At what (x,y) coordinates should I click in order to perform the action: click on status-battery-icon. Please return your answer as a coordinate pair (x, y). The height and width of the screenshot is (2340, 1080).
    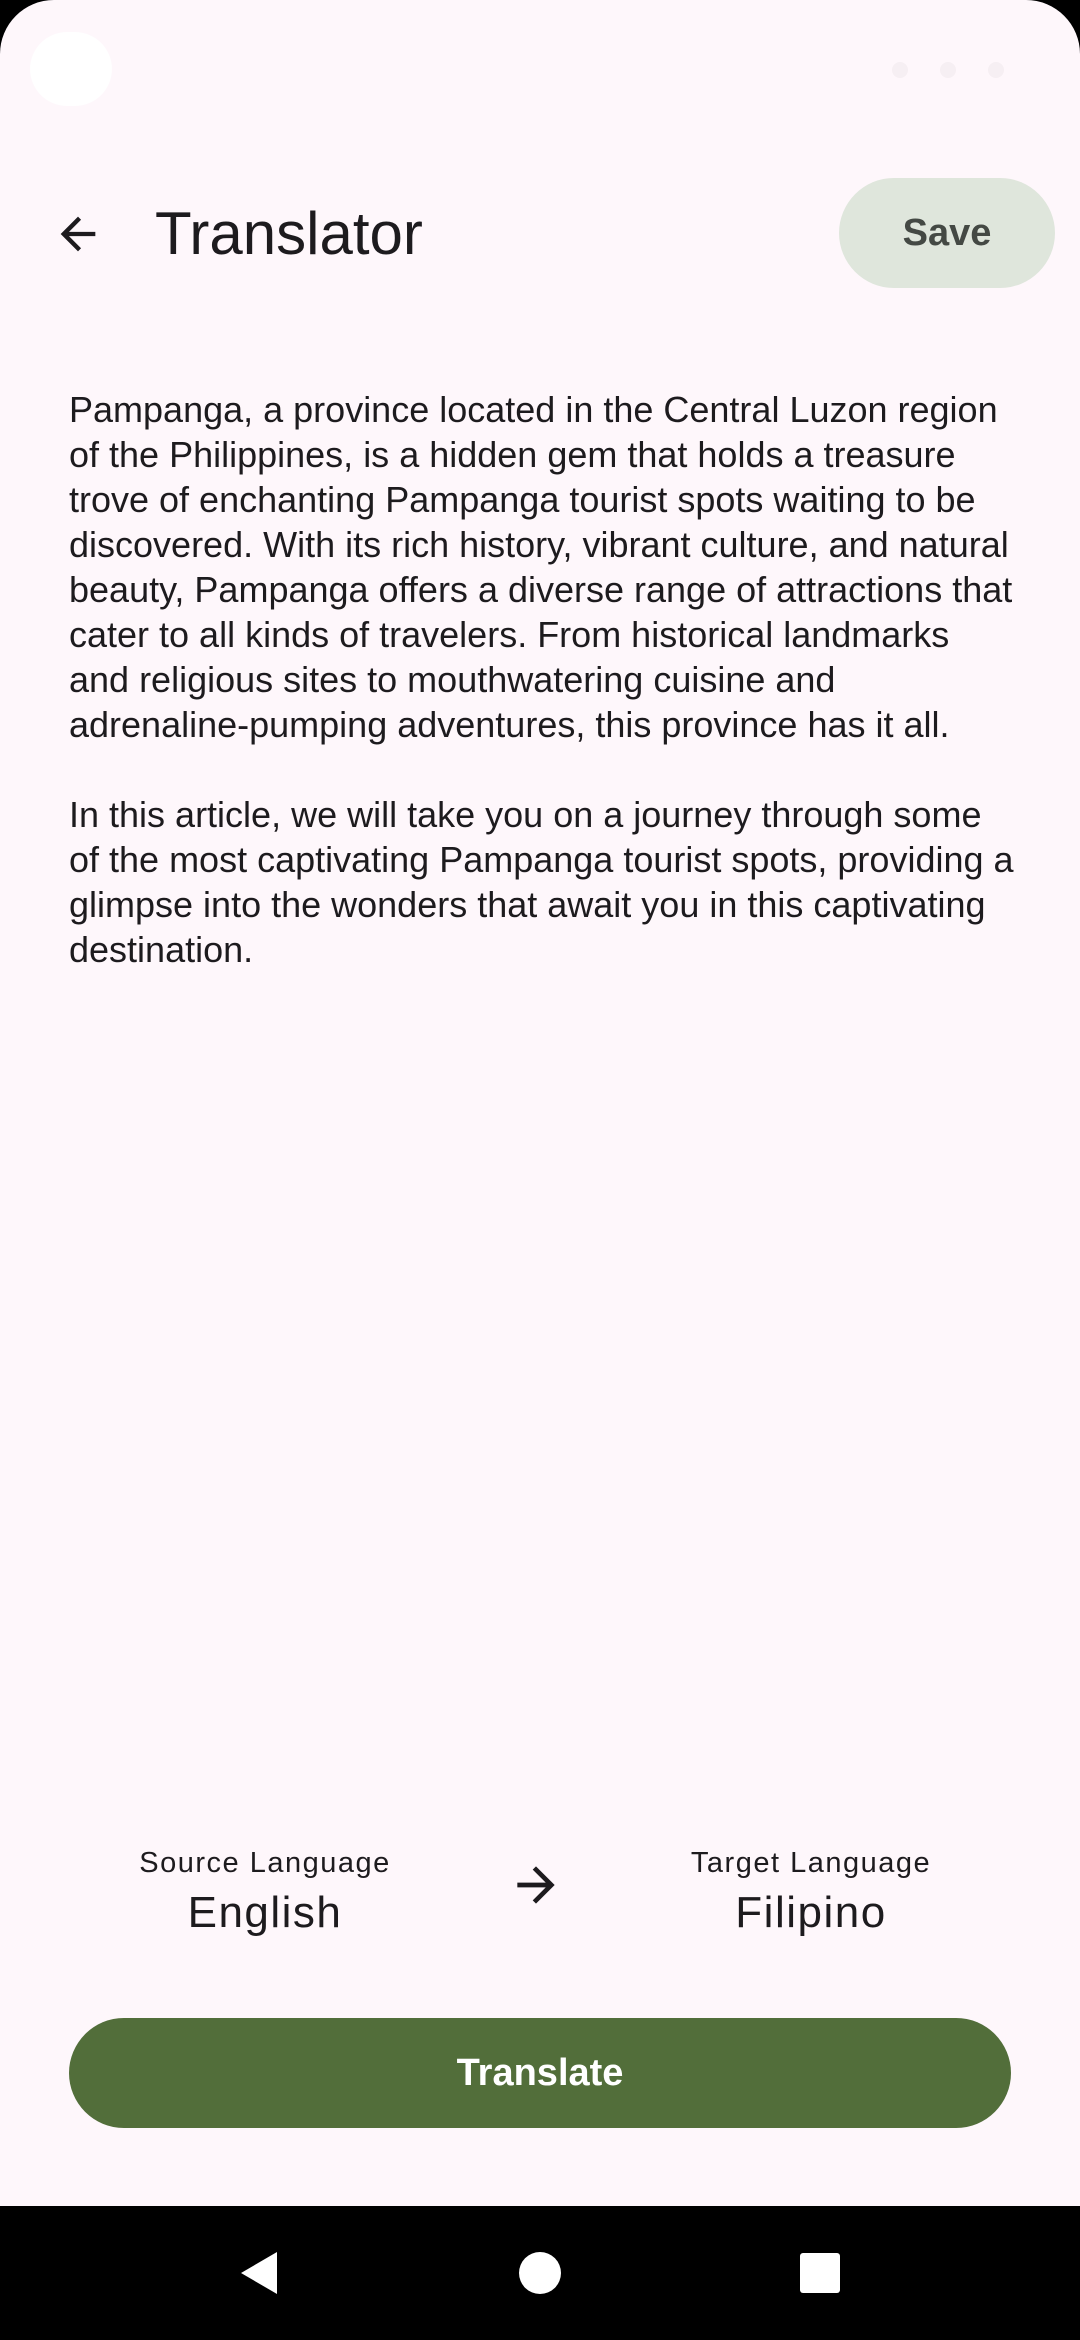
    Looking at the image, I should click on (996, 70).